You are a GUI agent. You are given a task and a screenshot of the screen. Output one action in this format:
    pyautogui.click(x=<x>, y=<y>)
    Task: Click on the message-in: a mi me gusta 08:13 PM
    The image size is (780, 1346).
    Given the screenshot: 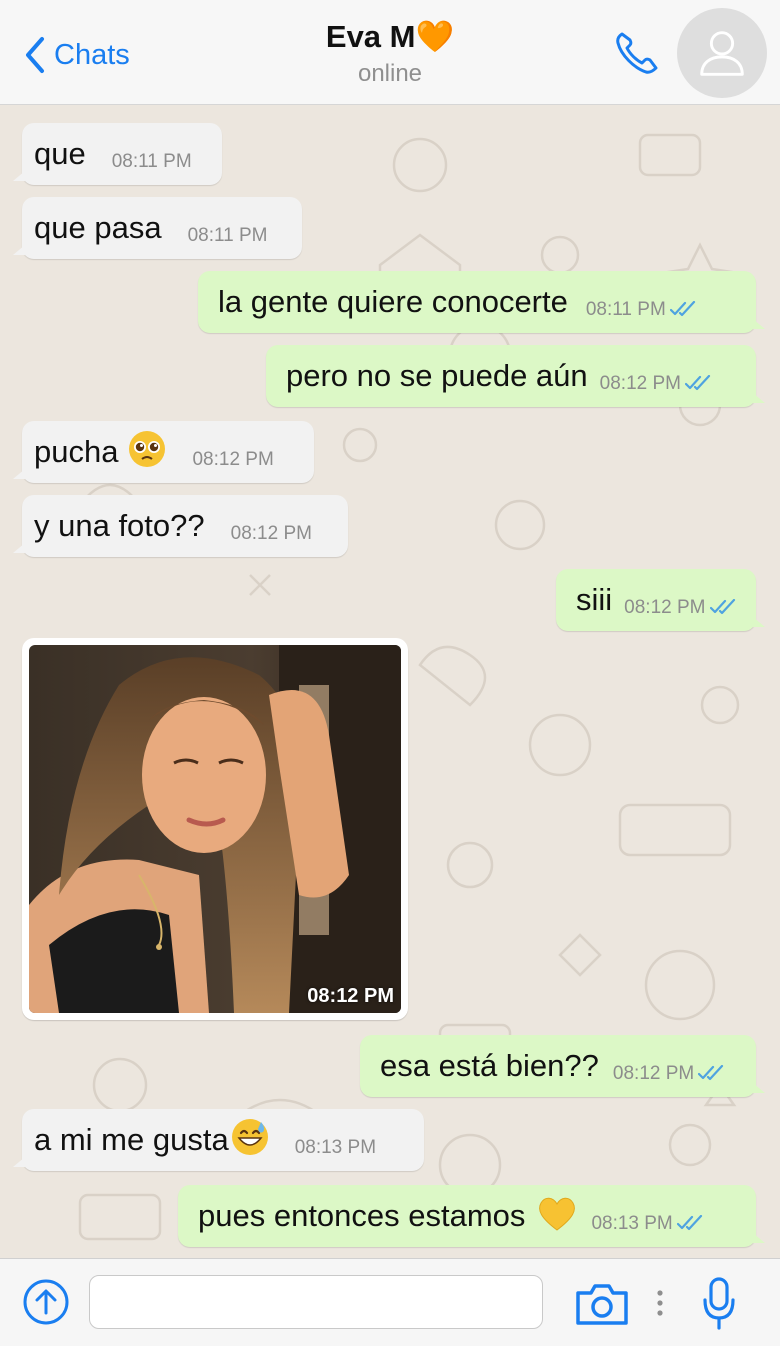 What is the action you would take?
    pyautogui.click(x=218, y=1140)
    